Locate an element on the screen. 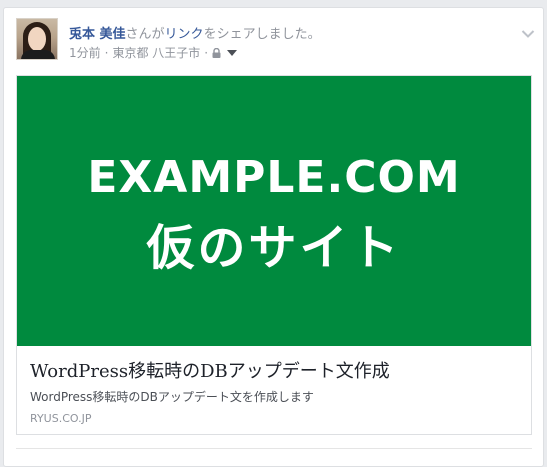  link-description: WordPress移転時のDBアップデート文を作成します is located at coordinates (172, 397).